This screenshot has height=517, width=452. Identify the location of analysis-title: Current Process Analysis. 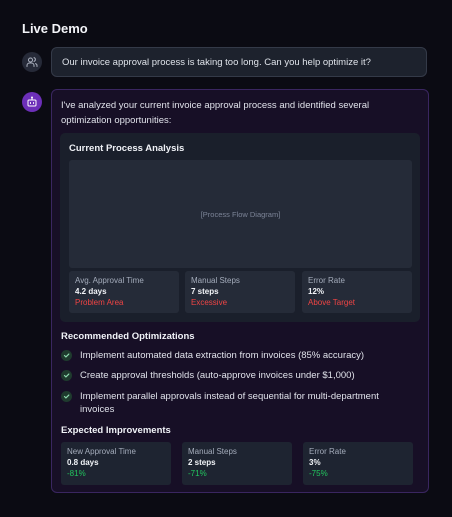
(127, 148).